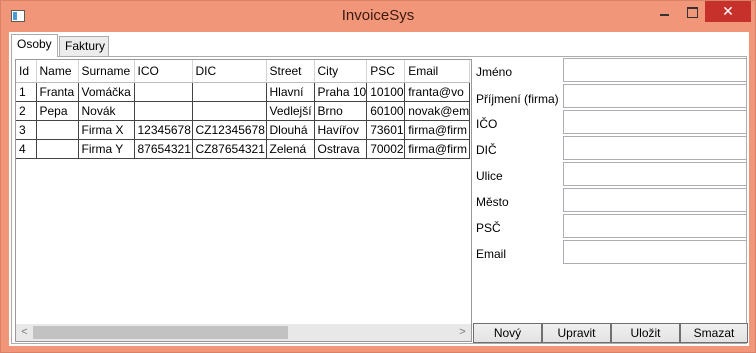 This screenshot has width=756, height=353. Describe the element at coordinates (341, 92) in the screenshot. I see `cell-city: Praha 10` at that location.